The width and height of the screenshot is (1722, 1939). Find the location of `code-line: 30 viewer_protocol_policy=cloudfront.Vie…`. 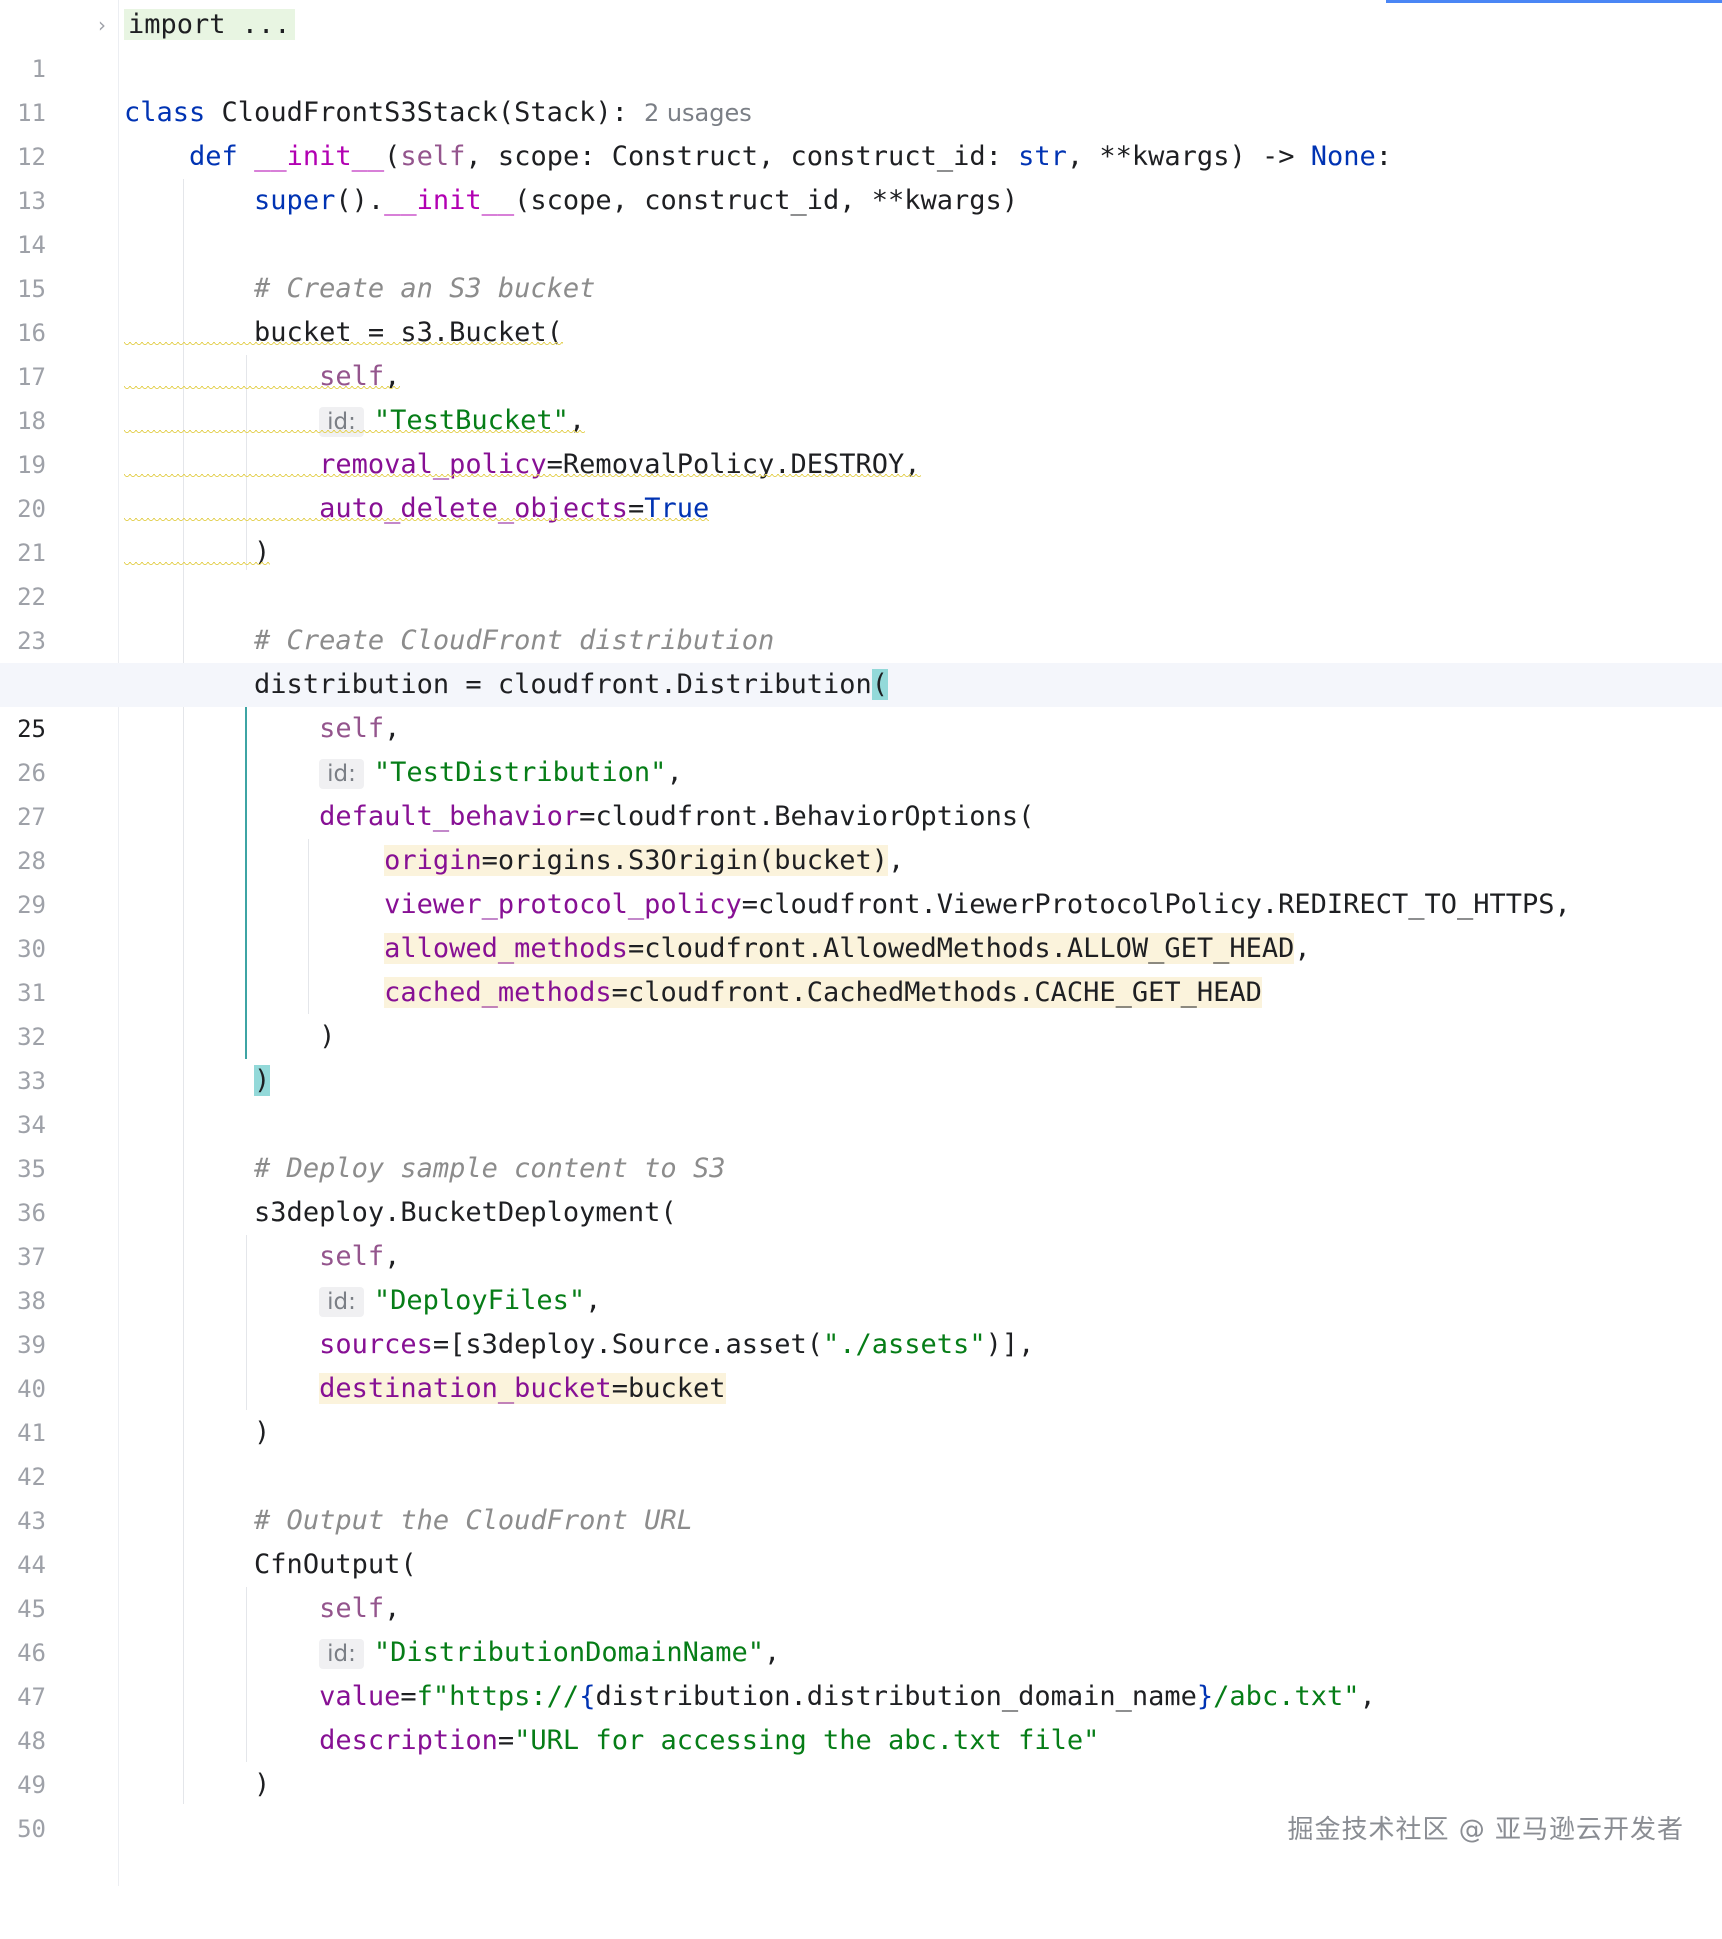

code-line: 30 viewer_protocol_policy=cloudfront.Vie… is located at coordinates (861, 923).